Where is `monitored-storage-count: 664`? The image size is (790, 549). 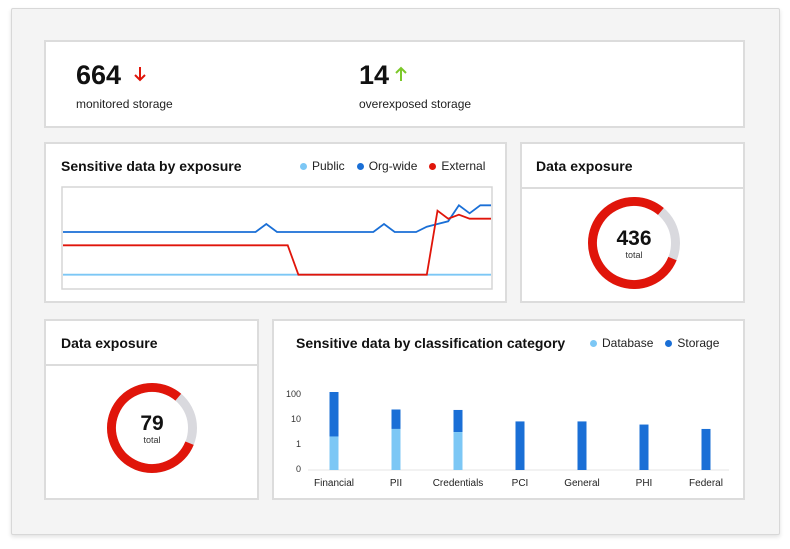 monitored-storage-count: 664 is located at coordinates (99, 75).